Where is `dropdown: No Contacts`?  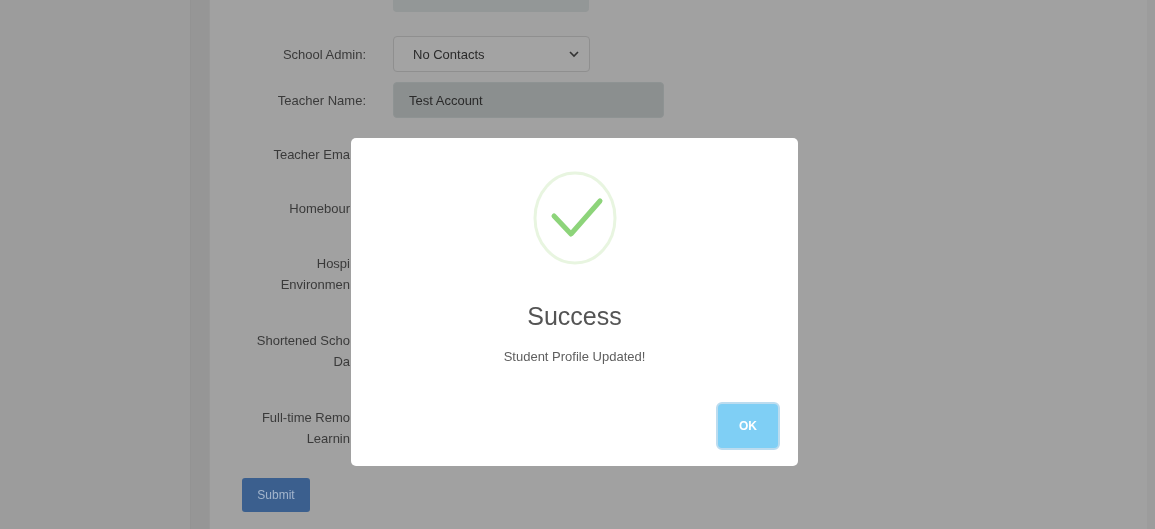 dropdown: No Contacts is located at coordinates (491, 54).